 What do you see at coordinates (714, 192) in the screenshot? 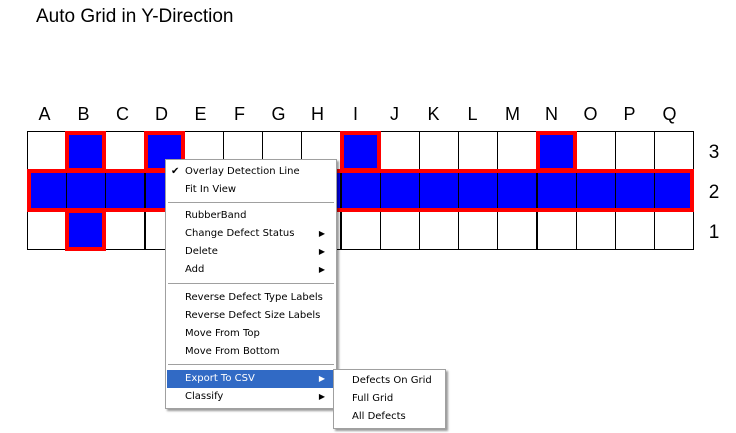
I see `row-label: 2` at bounding box center [714, 192].